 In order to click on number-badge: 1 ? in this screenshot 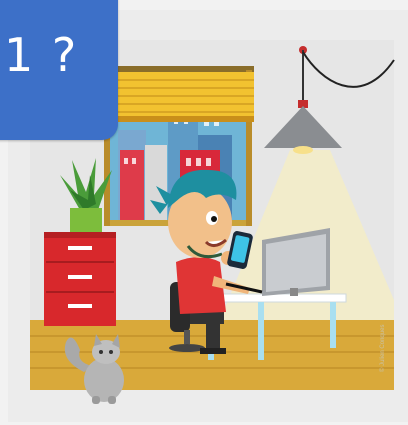, I will do `click(59, 70)`.